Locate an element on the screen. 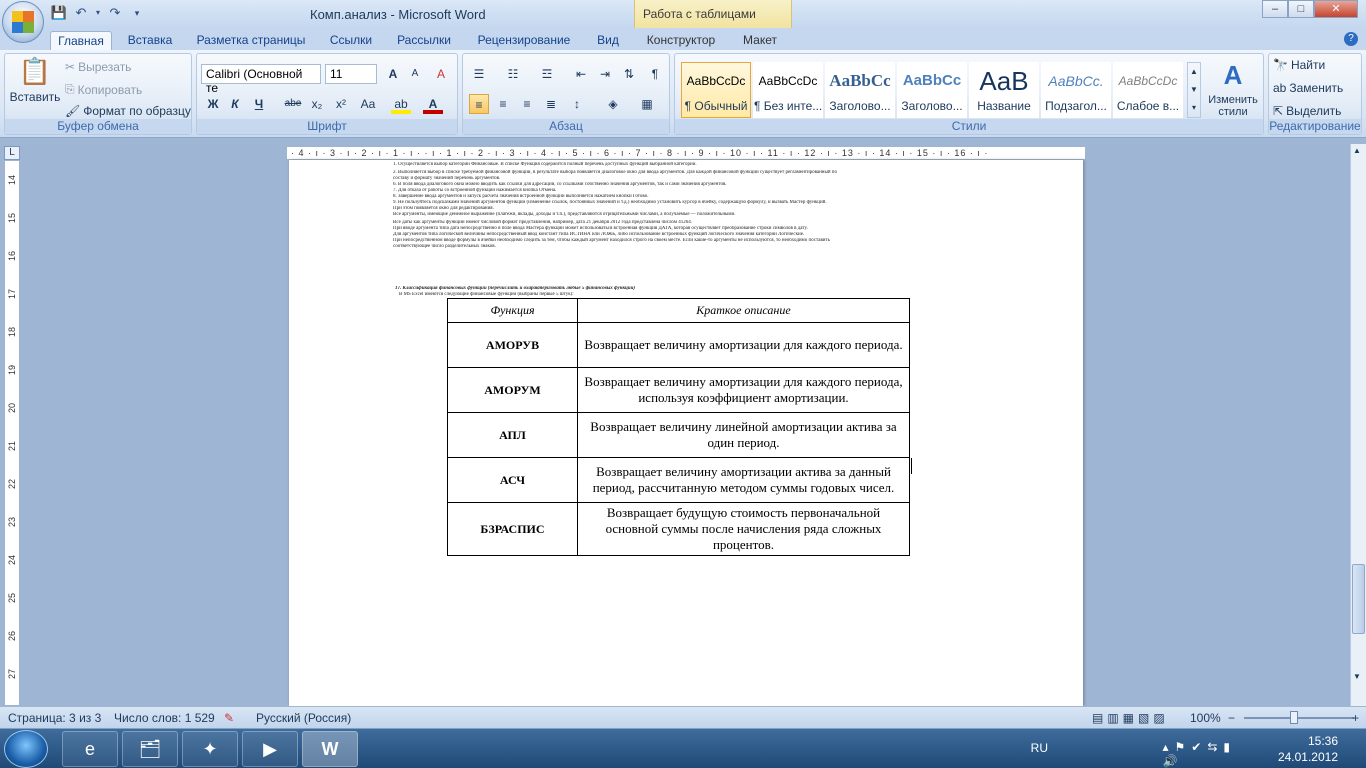 The height and width of the screenshot is (768, 1366). tab-page-layout: Разметка страницы is located at coordinates (251, 40).